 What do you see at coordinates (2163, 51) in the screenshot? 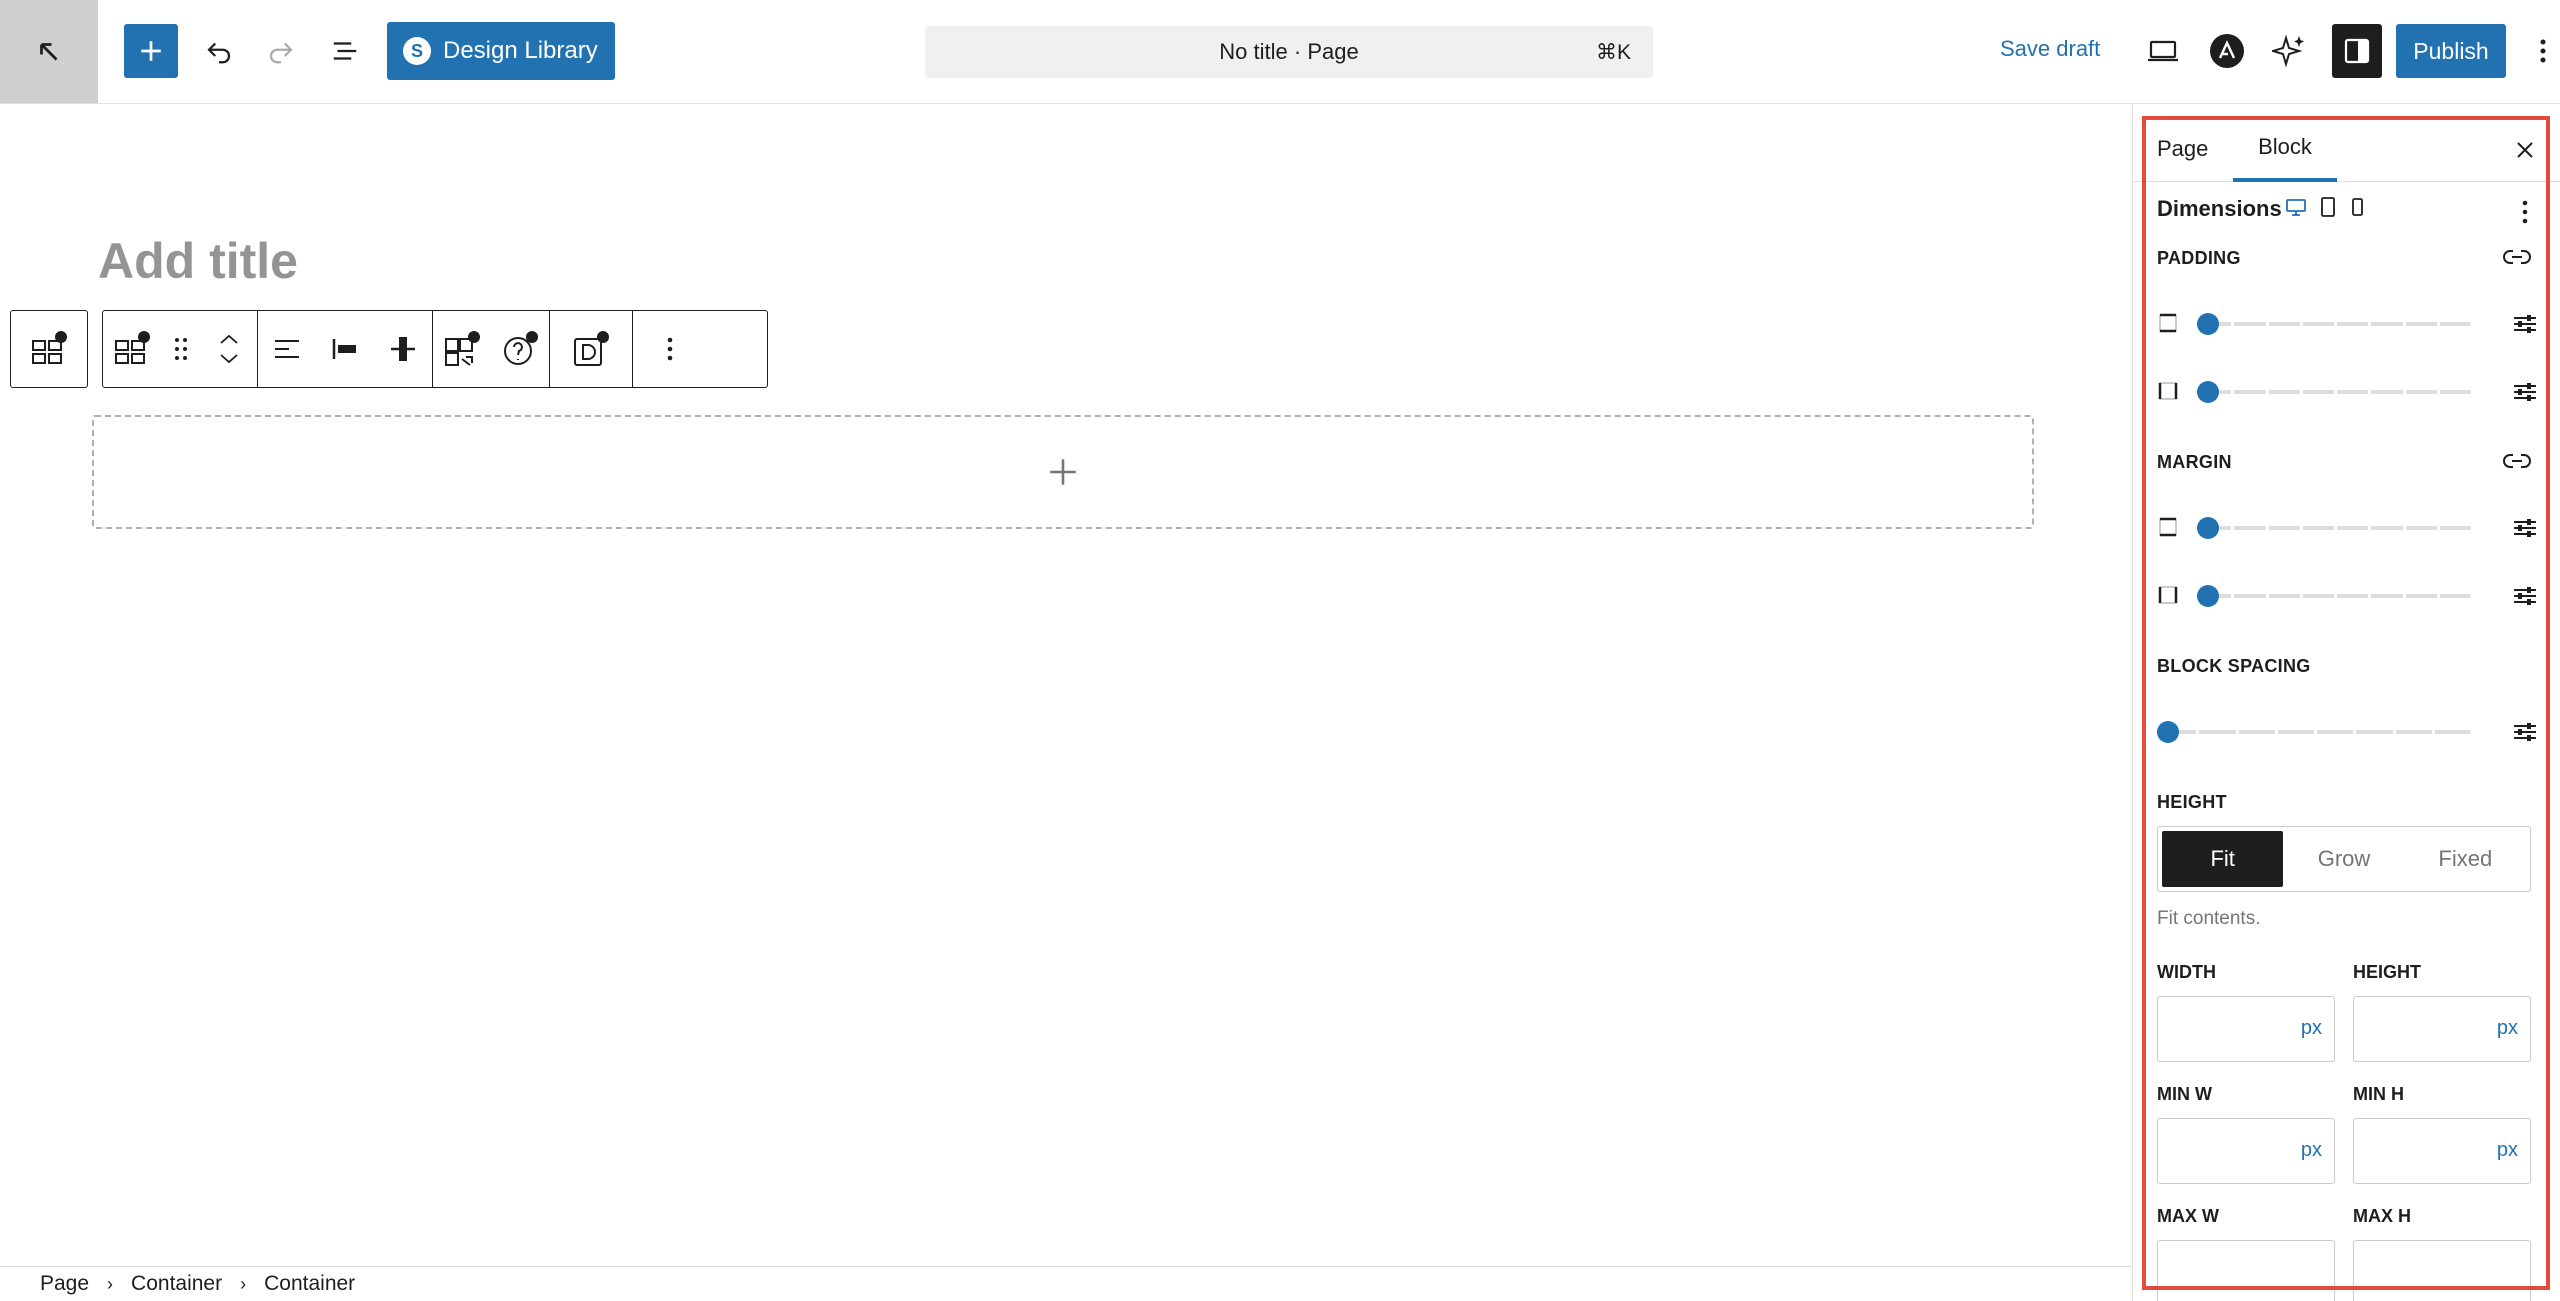
I see `preview-button` at bounding box center [2163, 51].